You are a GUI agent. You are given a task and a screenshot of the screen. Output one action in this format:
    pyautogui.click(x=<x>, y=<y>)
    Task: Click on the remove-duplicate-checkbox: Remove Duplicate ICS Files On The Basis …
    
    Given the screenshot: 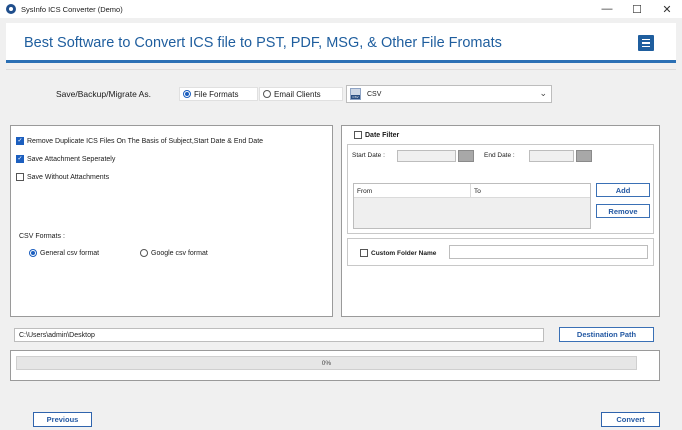 What is the action you would take?
    pyautogui.click(x=139, y=141)
    